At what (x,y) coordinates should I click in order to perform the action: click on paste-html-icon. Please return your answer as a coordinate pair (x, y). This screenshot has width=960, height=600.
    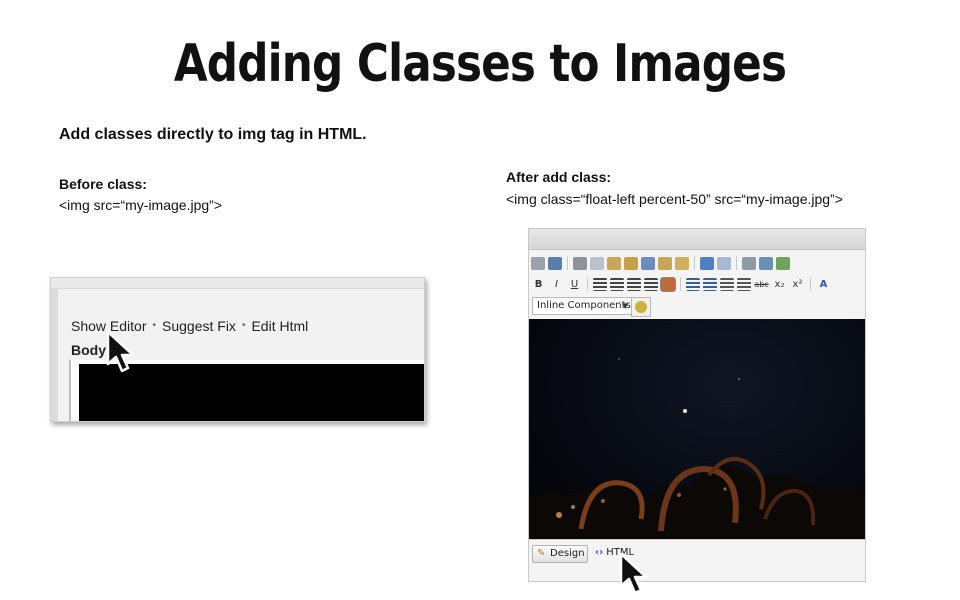
    Looking at the image, I should click on (665, 263).